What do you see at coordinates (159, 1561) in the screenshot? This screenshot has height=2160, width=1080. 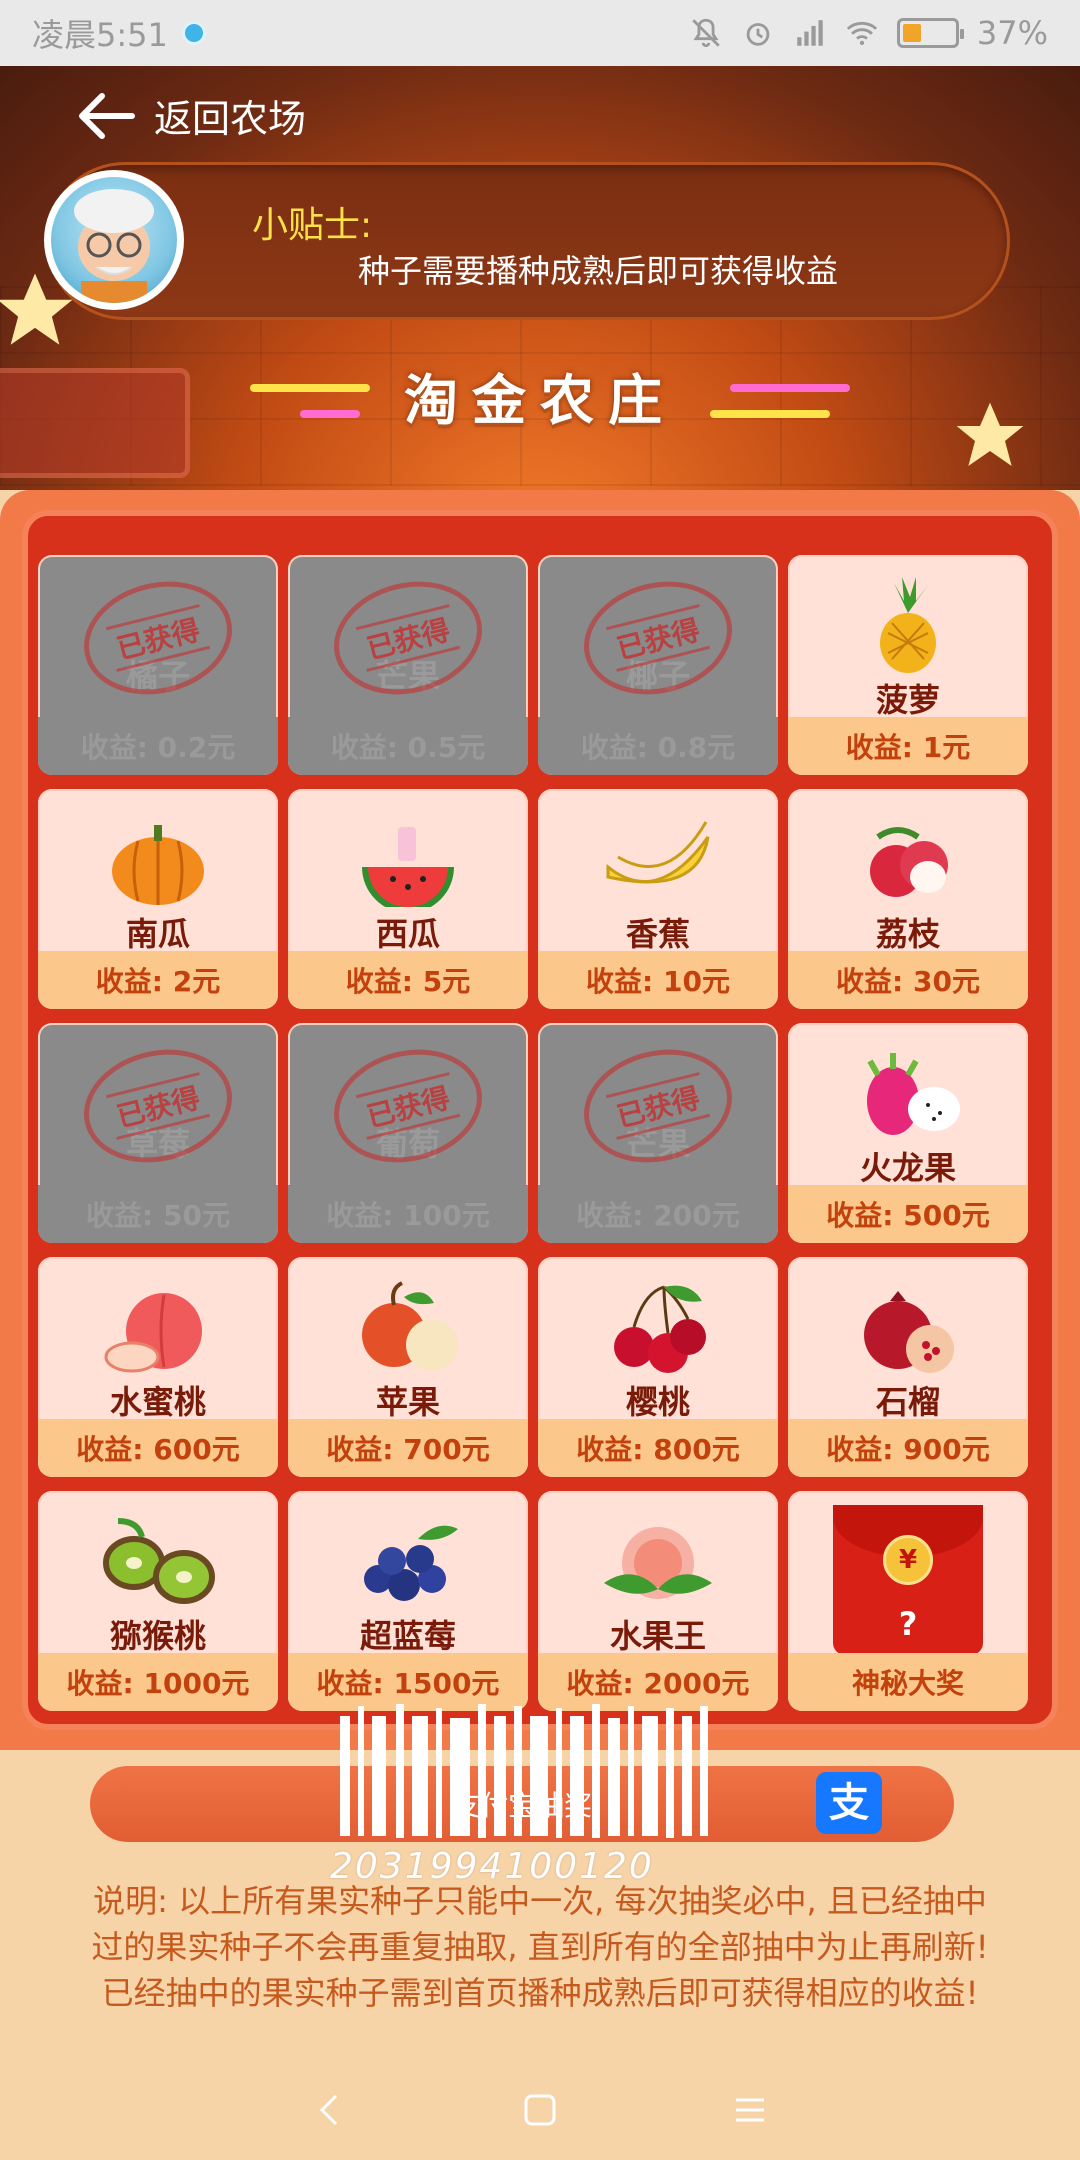 I see `kiwi-icon` at bounding box center [159, 1561].